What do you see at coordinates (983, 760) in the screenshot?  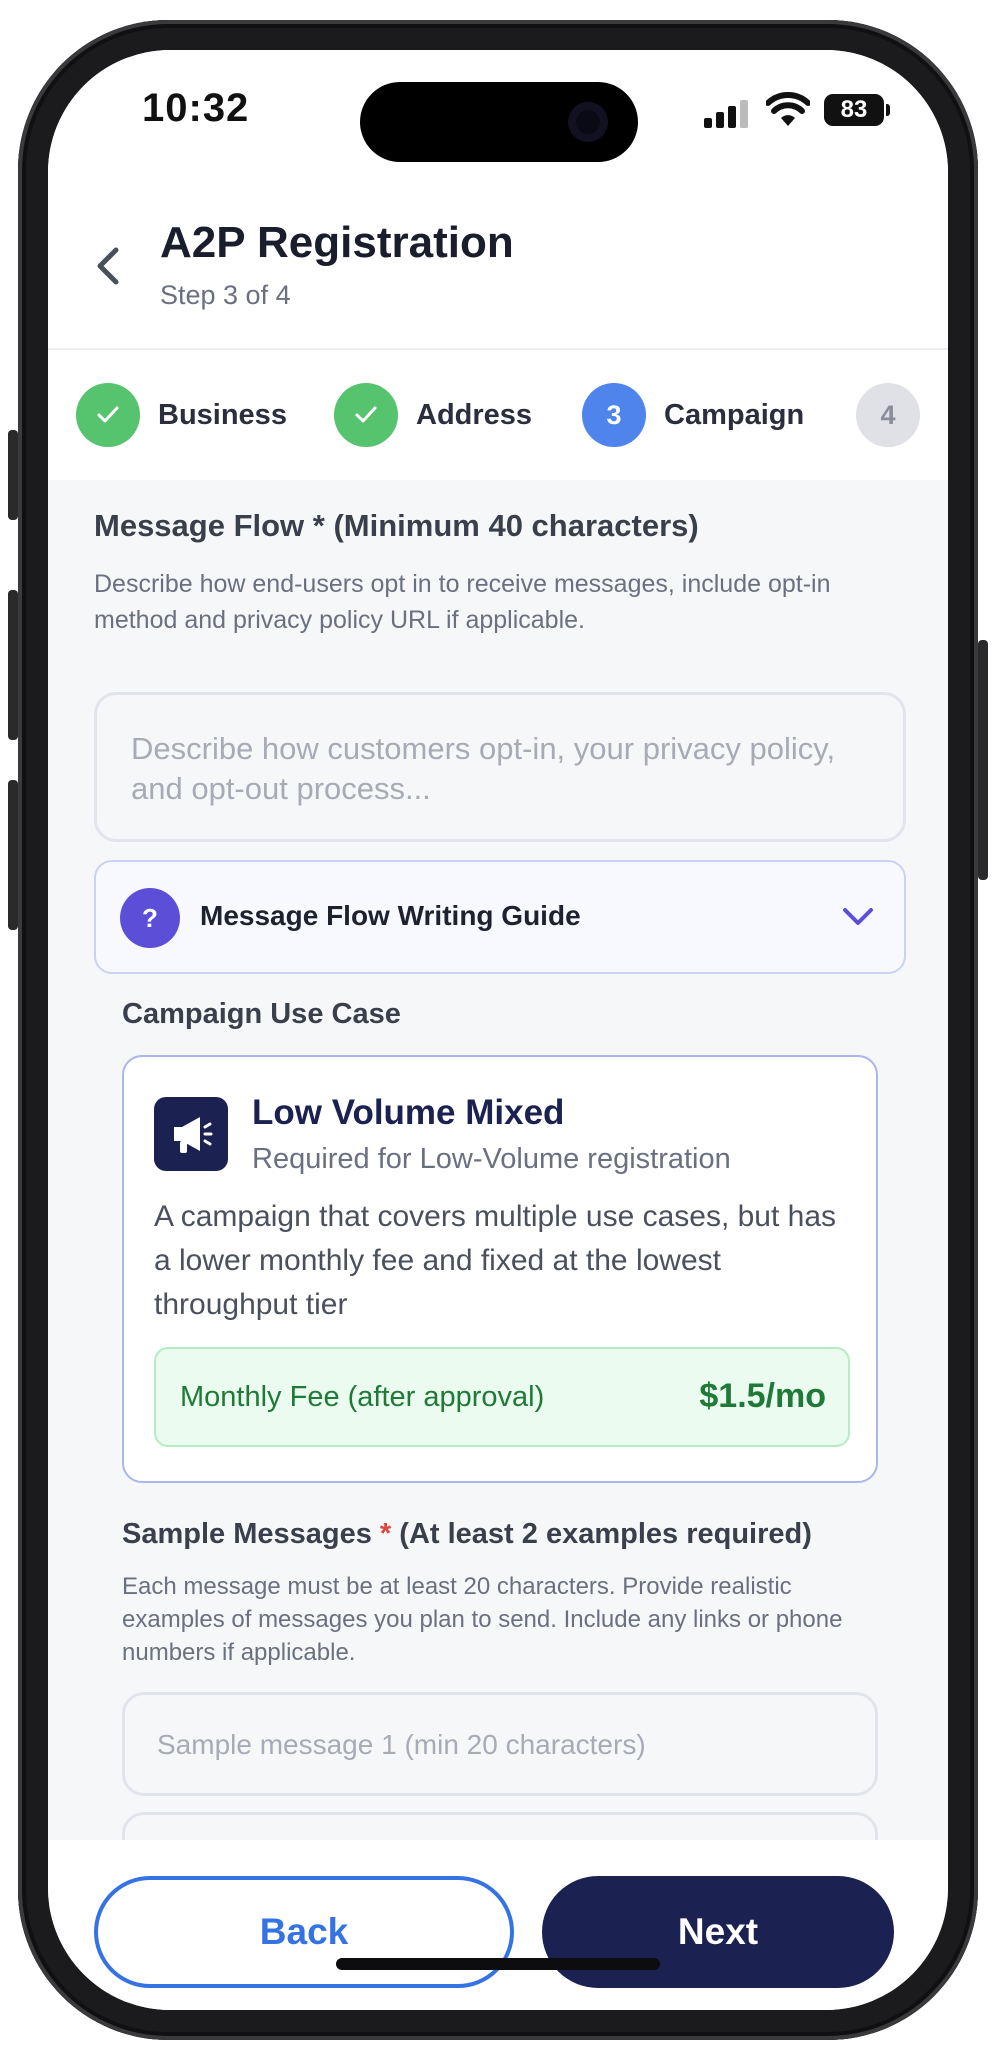 I see `power-button` at bounding box center [983, 760].